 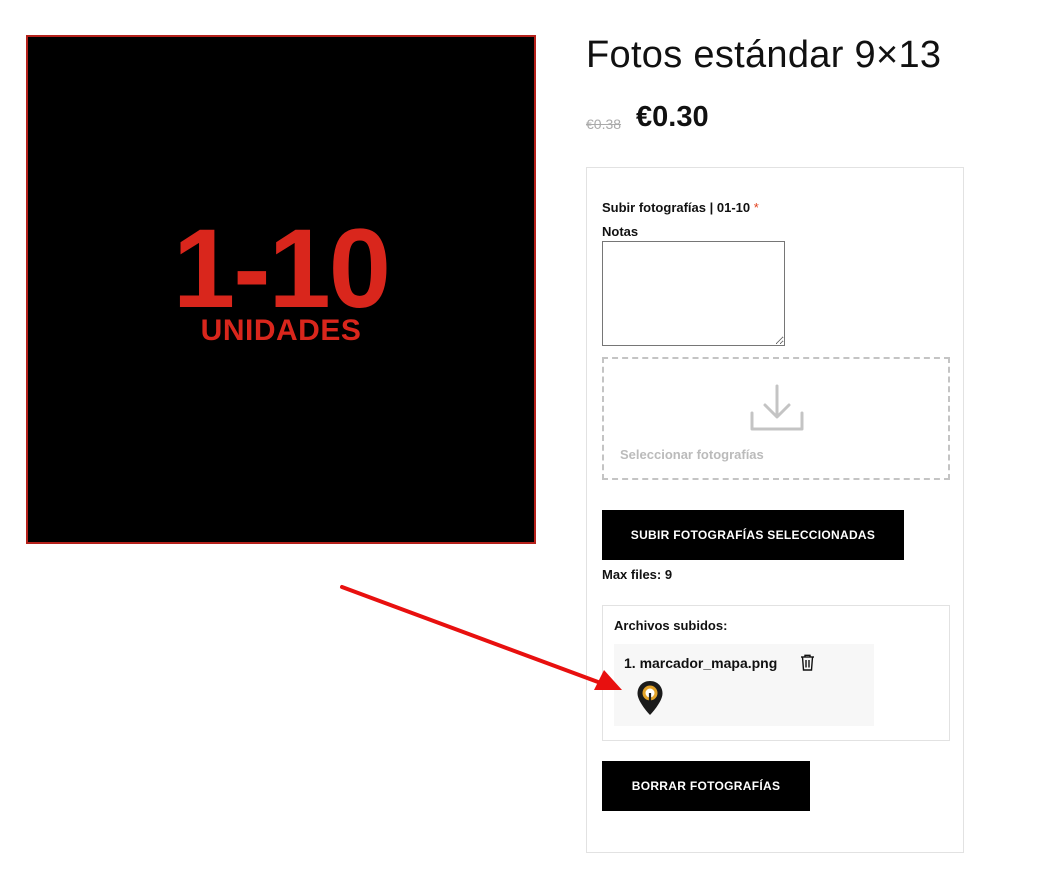 What do you see at coordinates (672, 117) in the screenshot?
I see `price-current: €0.30` at bounding box center [672, 117].